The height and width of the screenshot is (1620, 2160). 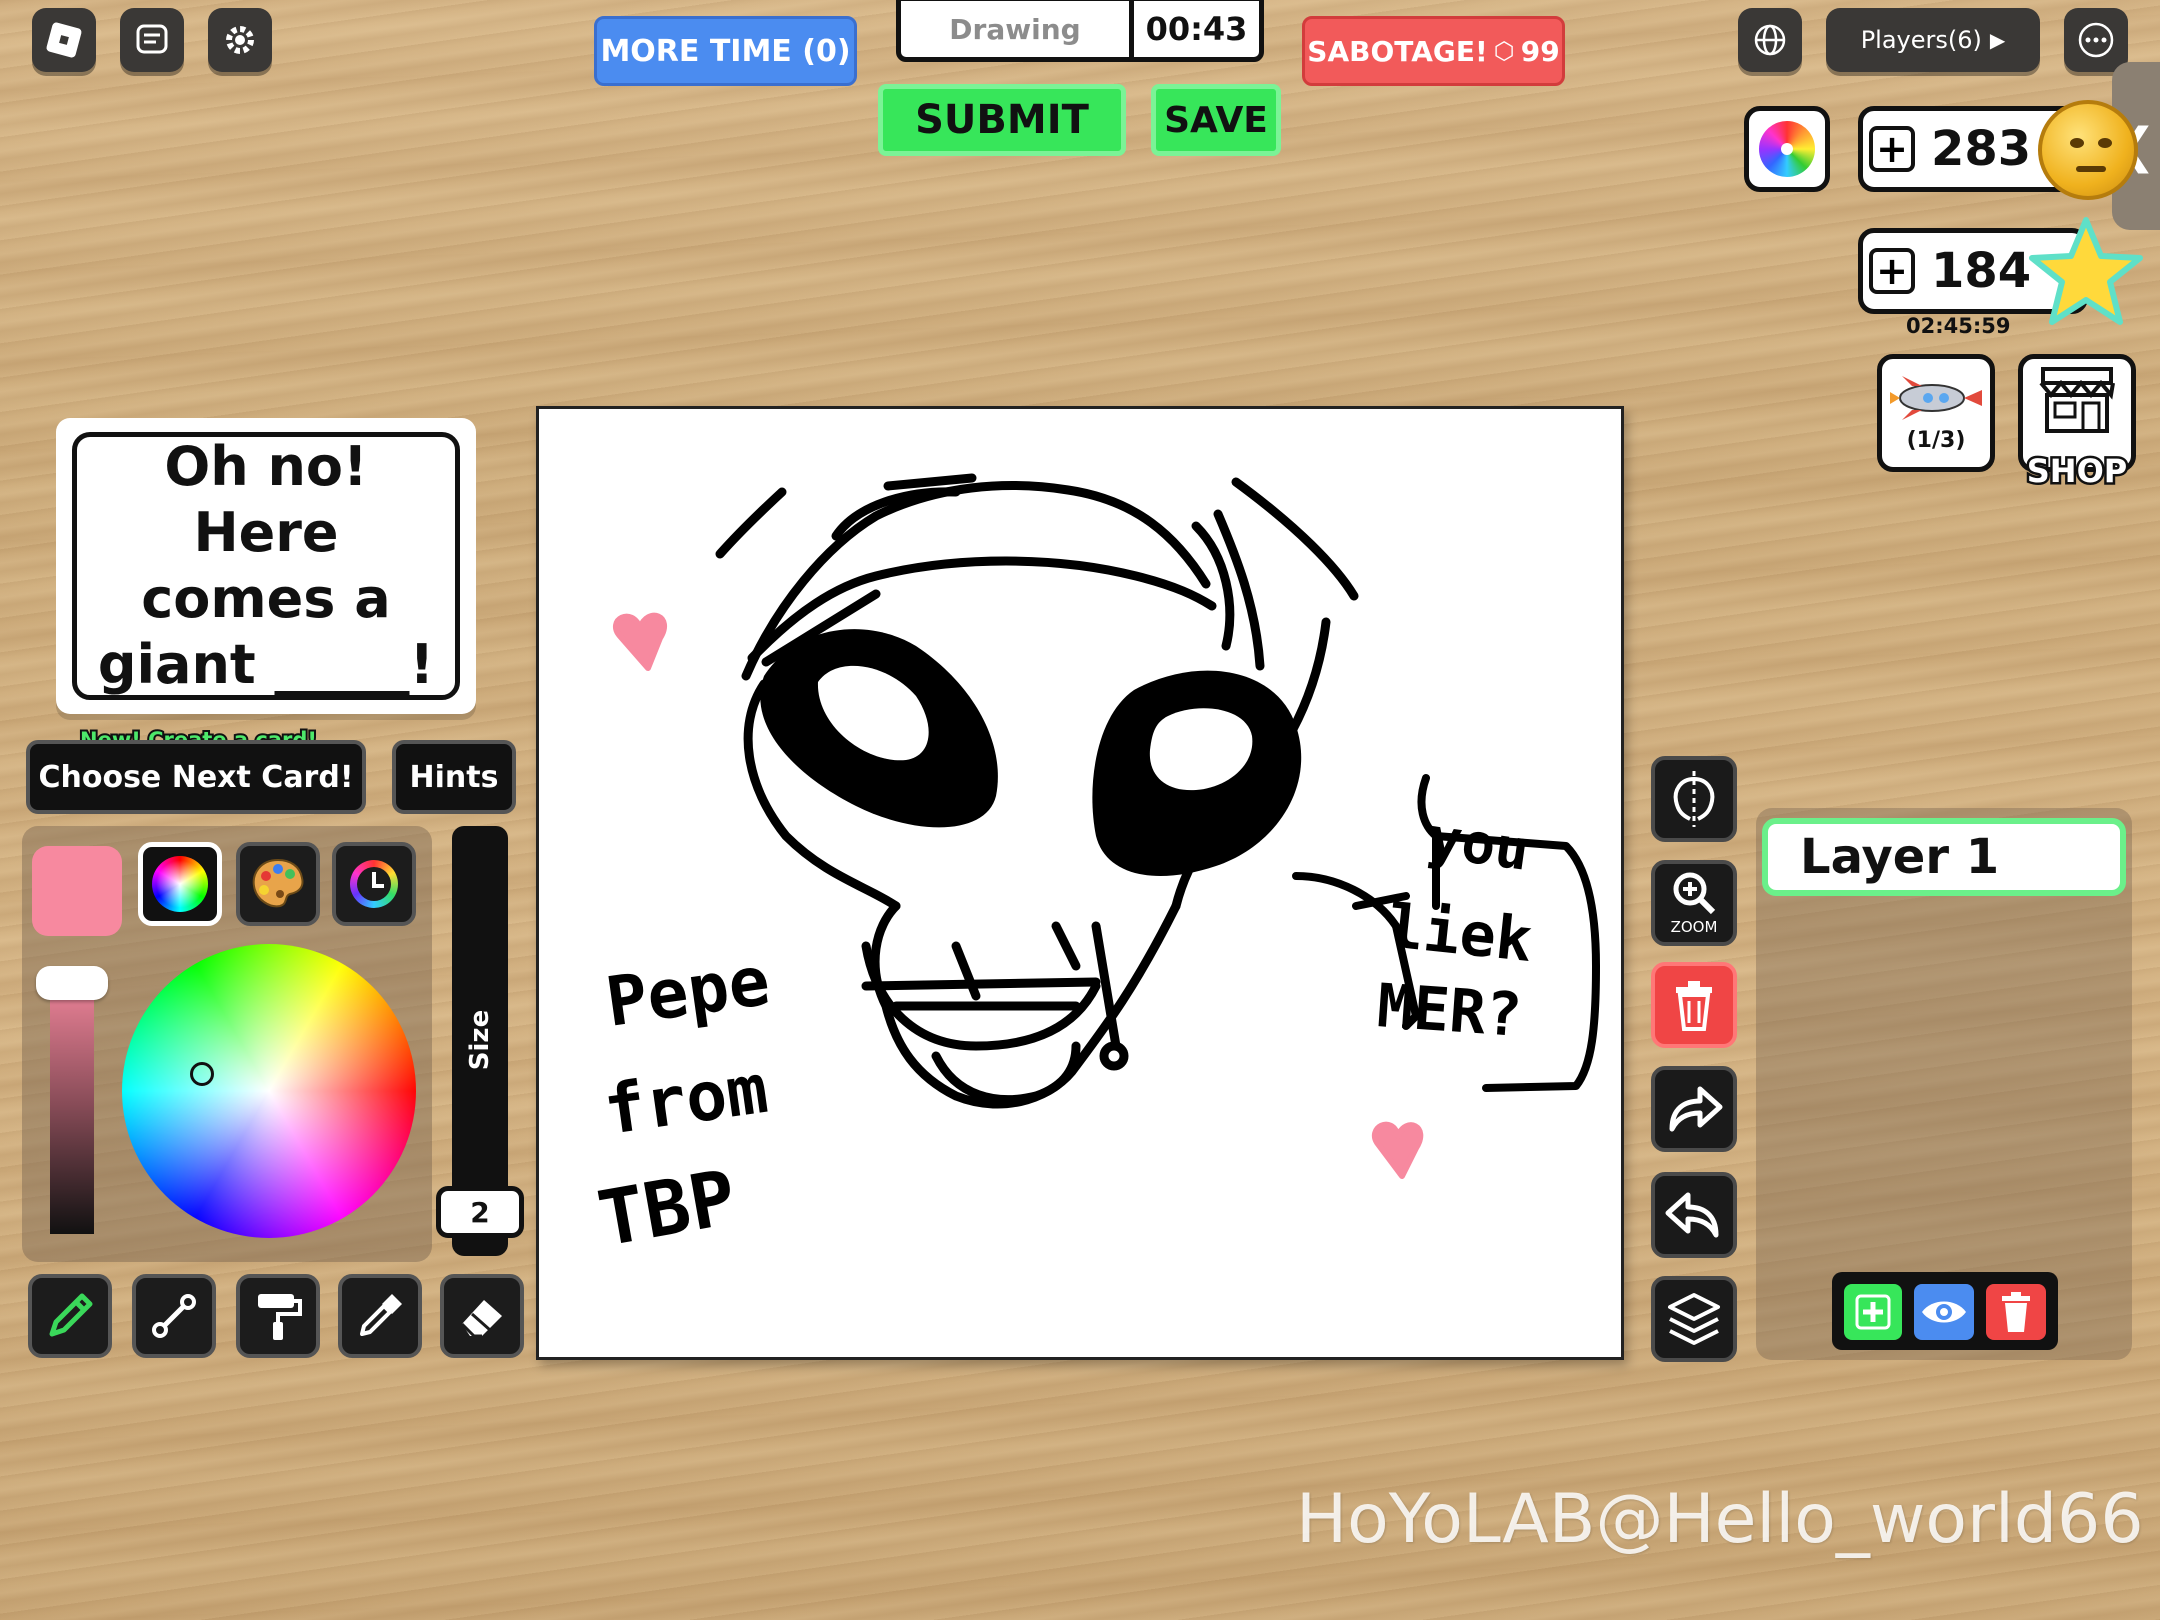 What do you see at coordinates (1196, 29) in the screenshot?
I see `round-timer: 00:43` at bounding box center [1196, 29].